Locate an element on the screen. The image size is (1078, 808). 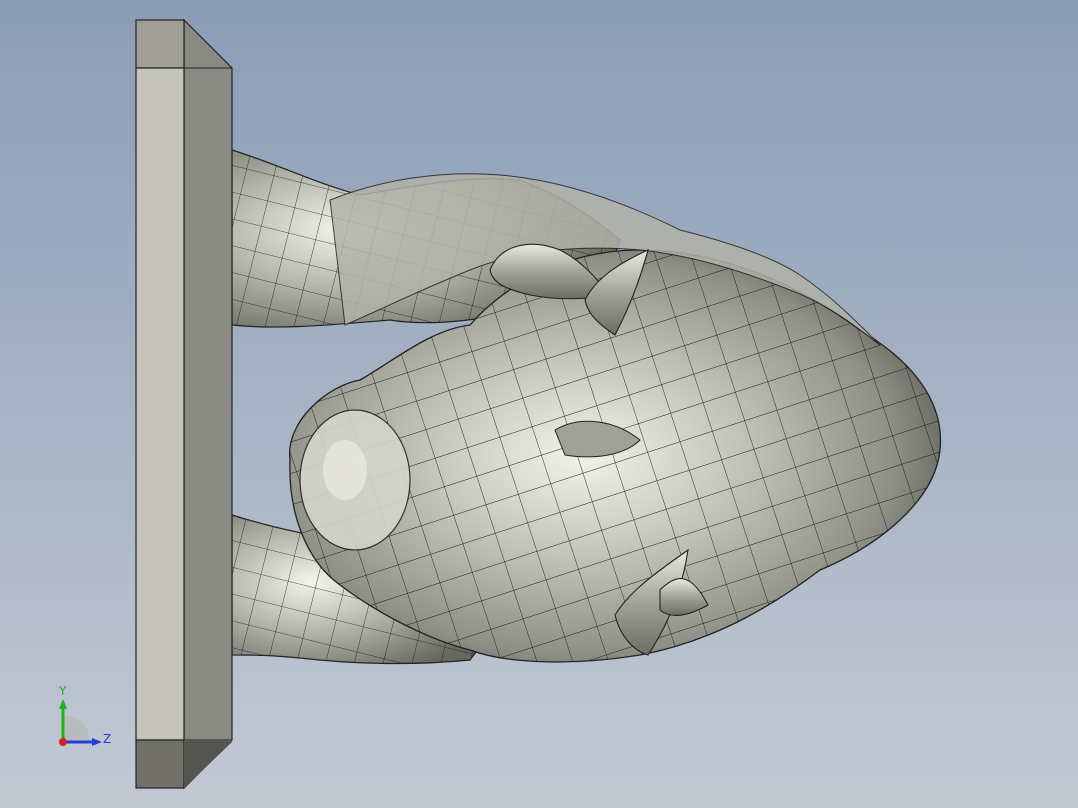
z-axis-label: Z is located at coordinates (107, 739).